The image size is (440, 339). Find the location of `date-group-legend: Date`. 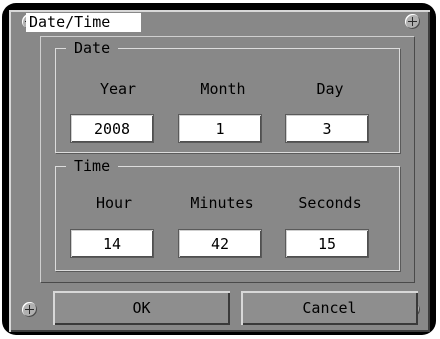

date-group-legend: Date is located at coordinates (92, 48).